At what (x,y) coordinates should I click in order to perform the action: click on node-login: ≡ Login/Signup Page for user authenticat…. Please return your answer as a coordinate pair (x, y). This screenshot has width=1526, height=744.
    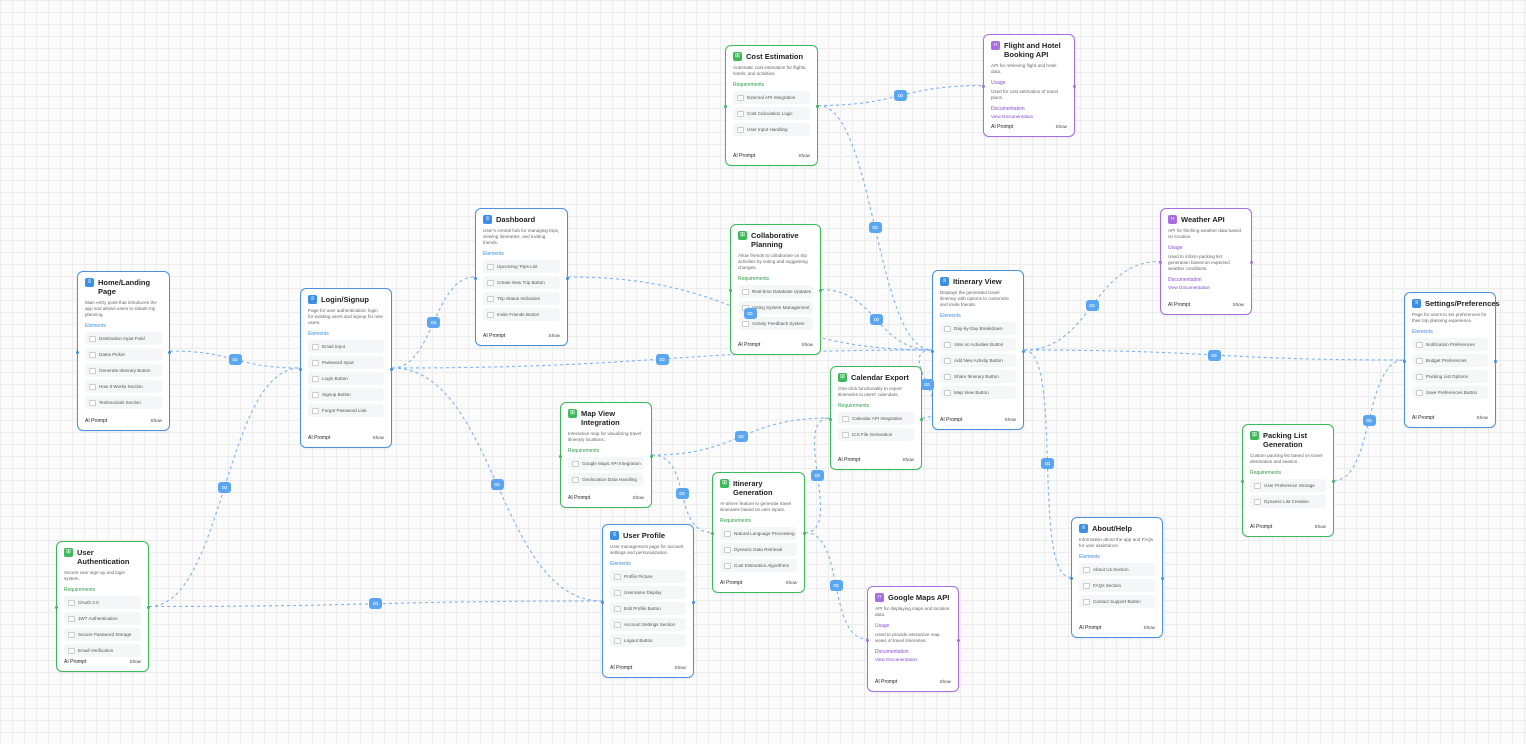
    Looking at the image, I should click on (346, 368).